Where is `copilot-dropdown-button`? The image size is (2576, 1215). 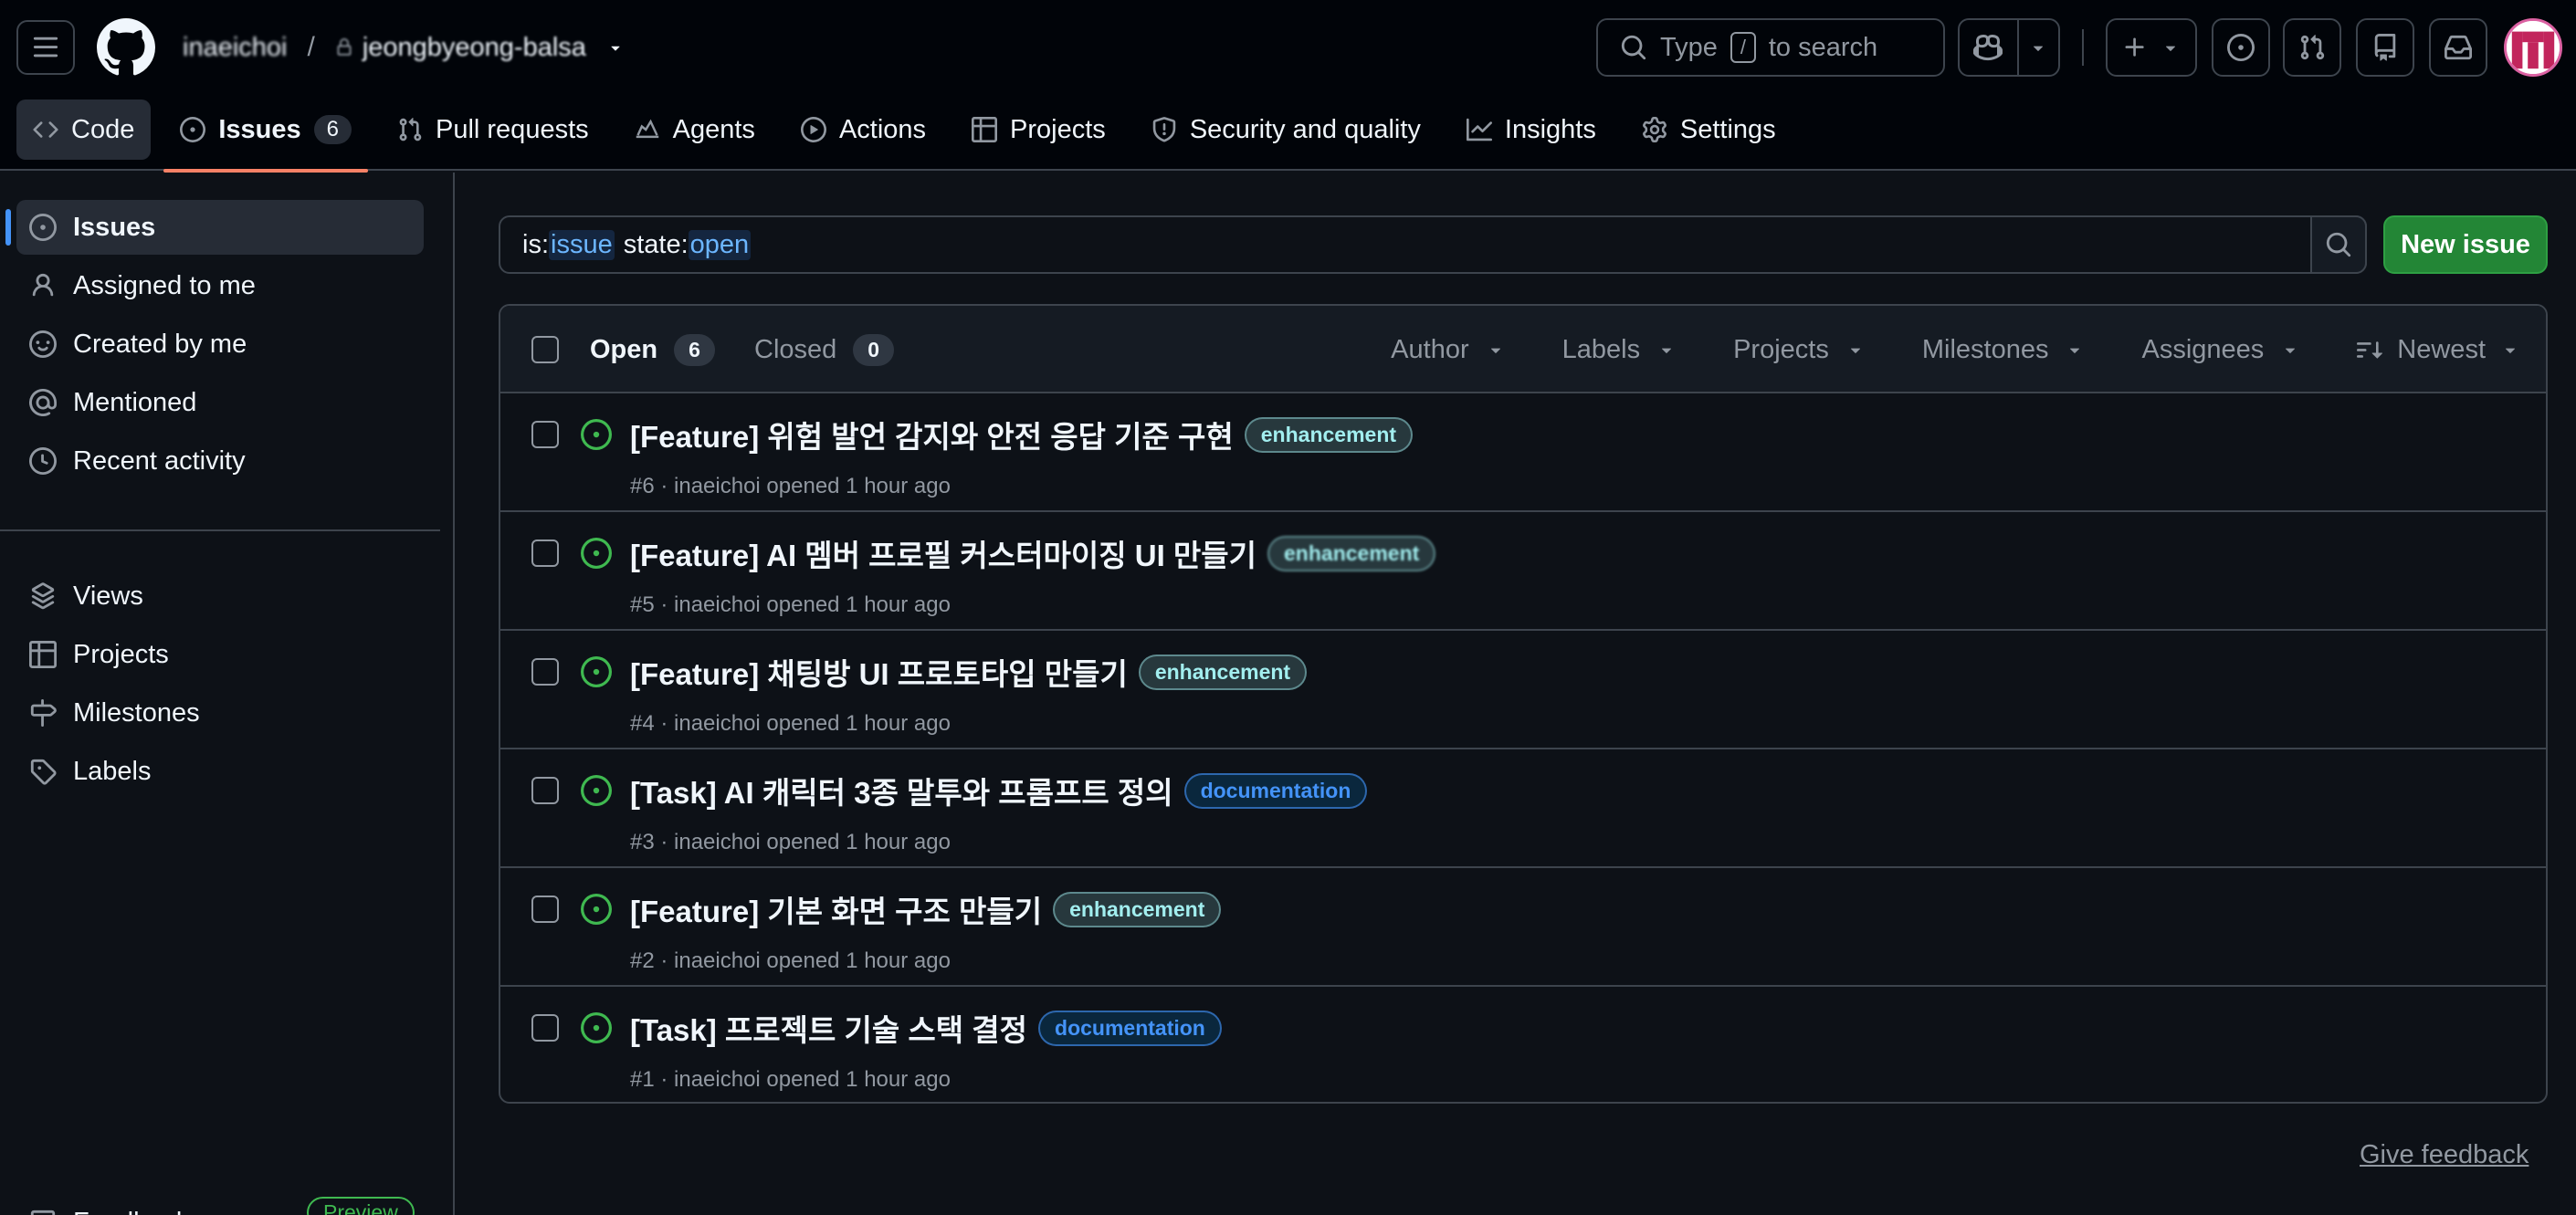
copilot-dropdown-button is located at coordinates (2038, 47).